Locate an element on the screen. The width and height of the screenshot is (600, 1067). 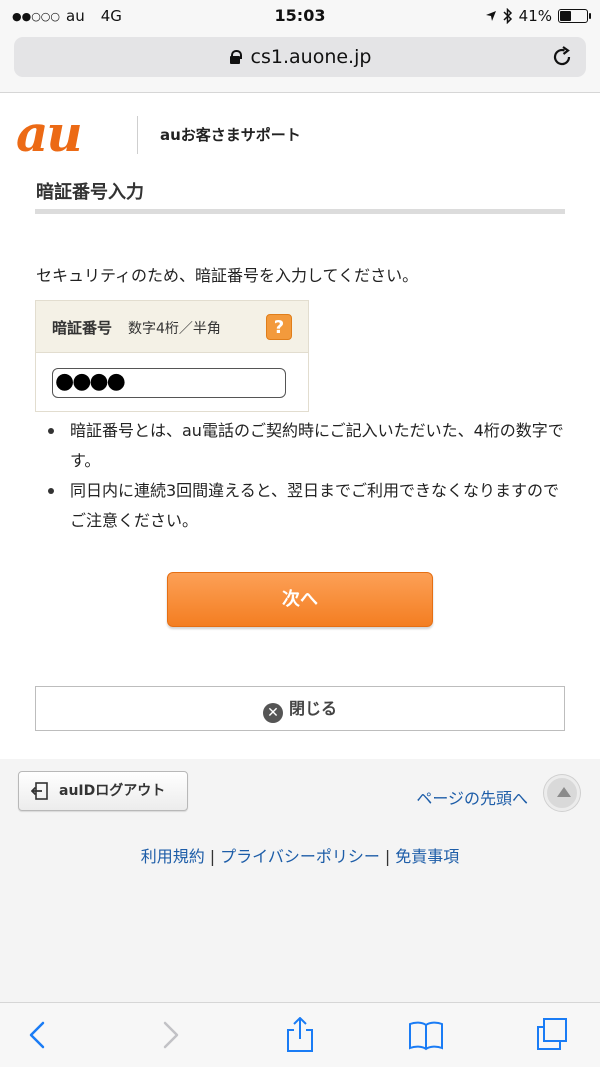
next-button: 次へ is located at coordinates (300, 599).